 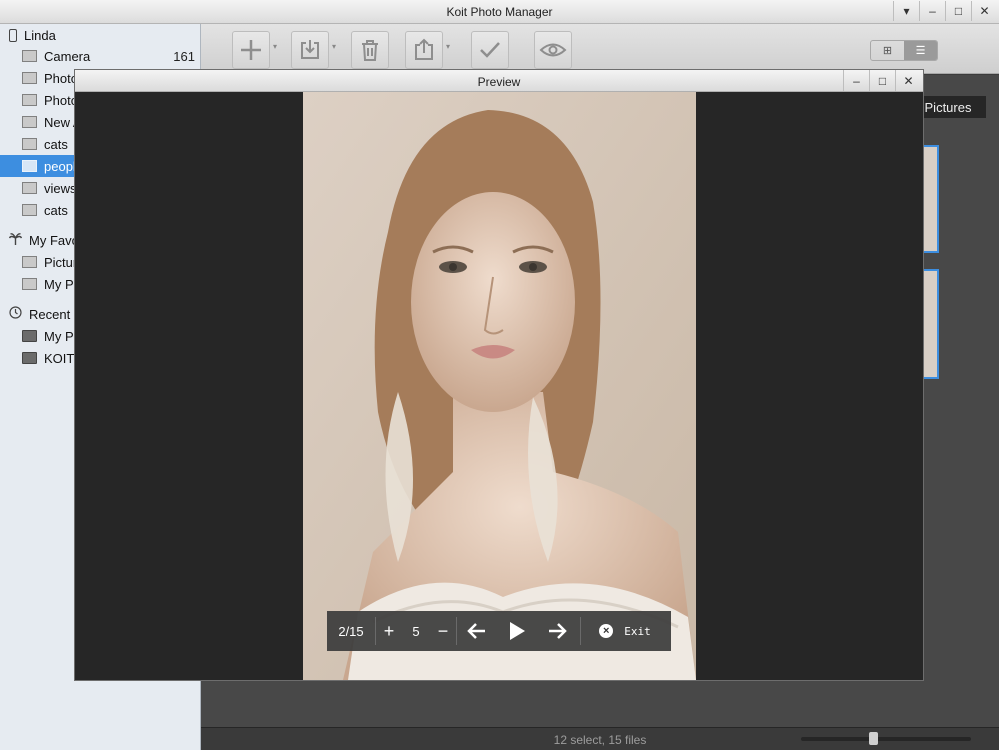 I want to click on add-button, so click(x=251, y=50).